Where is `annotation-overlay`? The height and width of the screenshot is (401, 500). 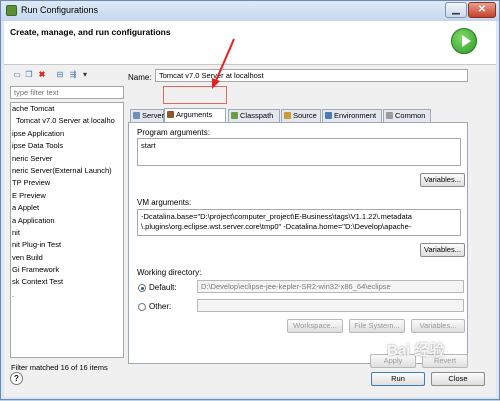 annotation-overlay is located at coordinates (223, 63).